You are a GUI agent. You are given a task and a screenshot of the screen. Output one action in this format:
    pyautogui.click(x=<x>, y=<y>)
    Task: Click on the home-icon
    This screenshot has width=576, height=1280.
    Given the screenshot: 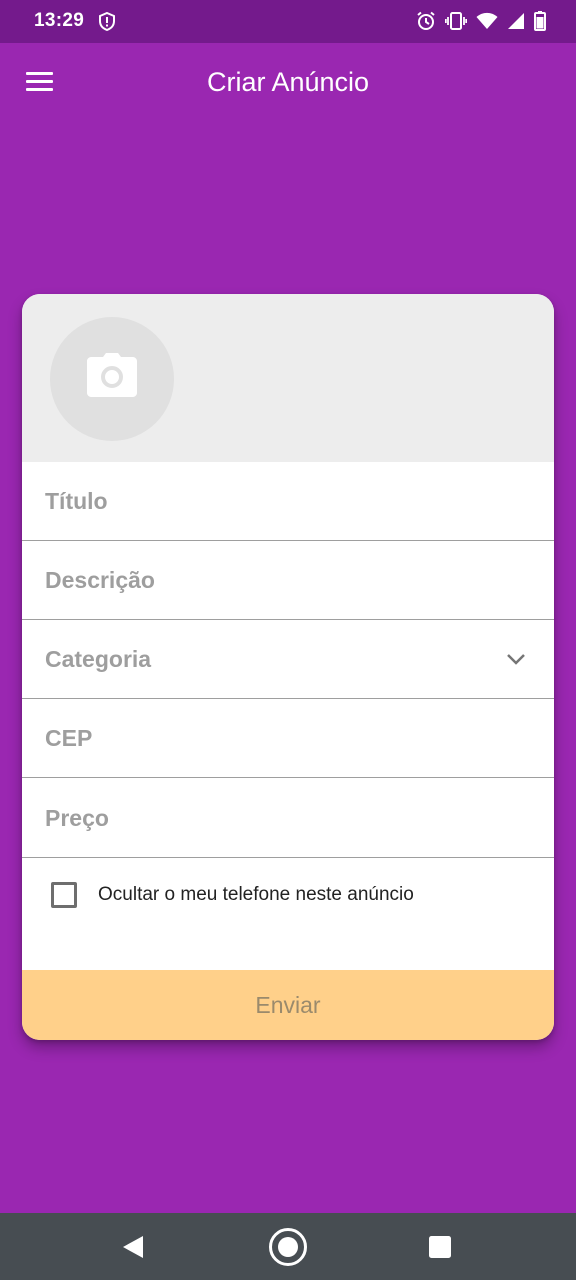 What is the action you would take?
    pyautogui.click(x=288, y=1247)
    